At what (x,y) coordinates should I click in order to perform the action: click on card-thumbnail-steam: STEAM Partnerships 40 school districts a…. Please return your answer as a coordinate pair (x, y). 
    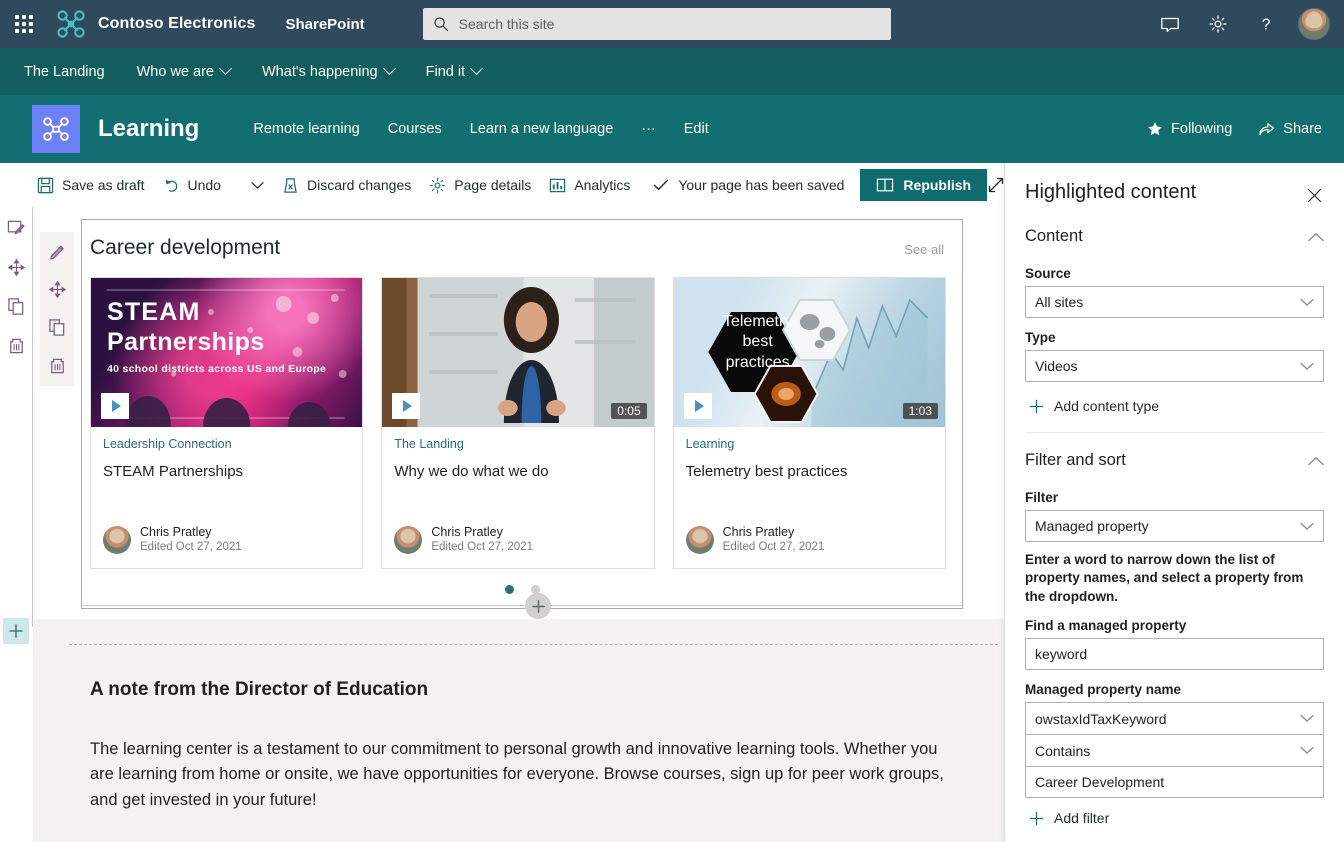
    Looking at the image, I should click on (227, 352).